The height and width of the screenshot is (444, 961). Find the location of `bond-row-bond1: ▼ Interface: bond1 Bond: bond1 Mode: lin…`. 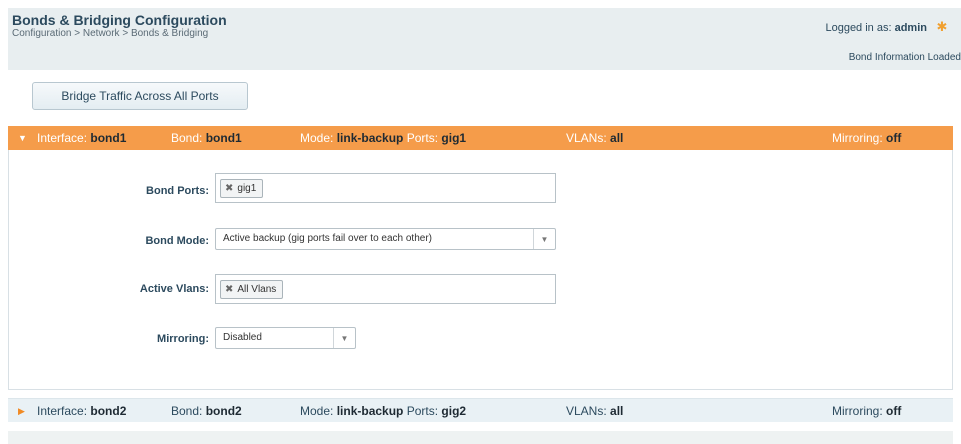

bond-row-bond1: ▼ Interface: bond1 Bond: bond1 Mode: lin… is located at coordinates (480, 138).